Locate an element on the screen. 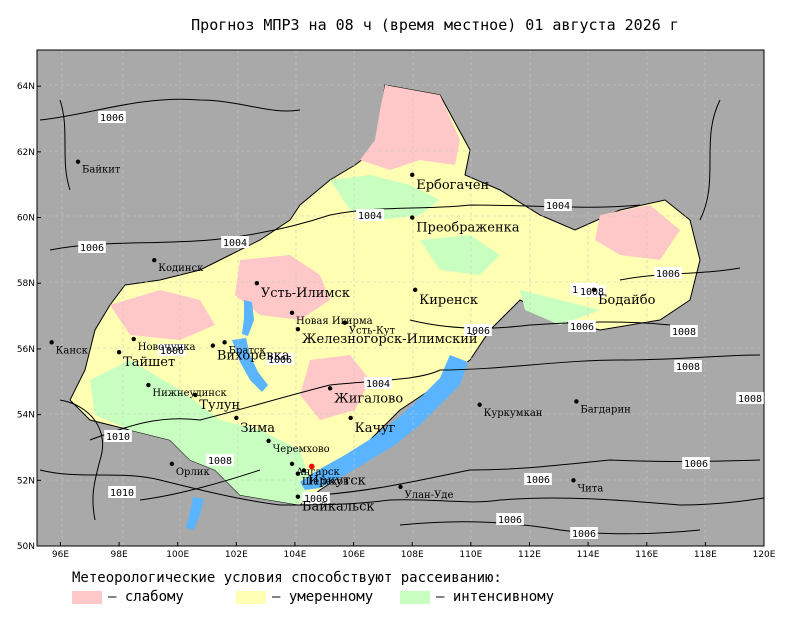 The image size is (800, 618). city-label: Кодинск is located at coordinates (181, 268).